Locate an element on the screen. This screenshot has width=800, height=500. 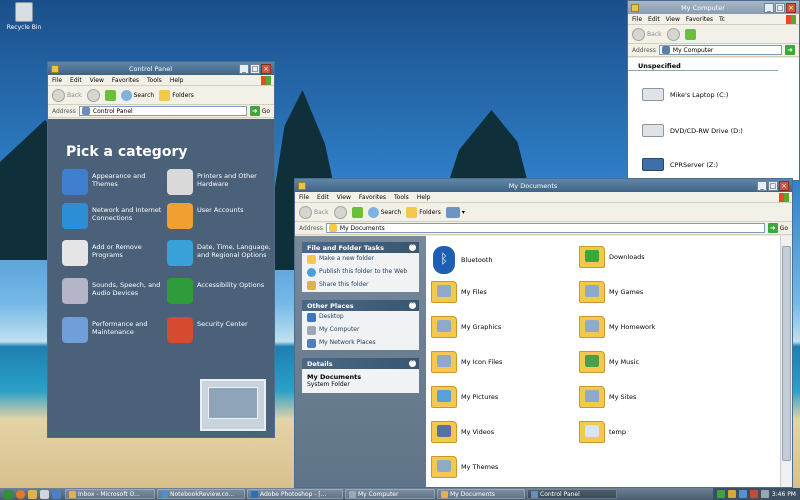
category-add-remove-programs: Add or Remove Programs is located at coordinates (114, 253).